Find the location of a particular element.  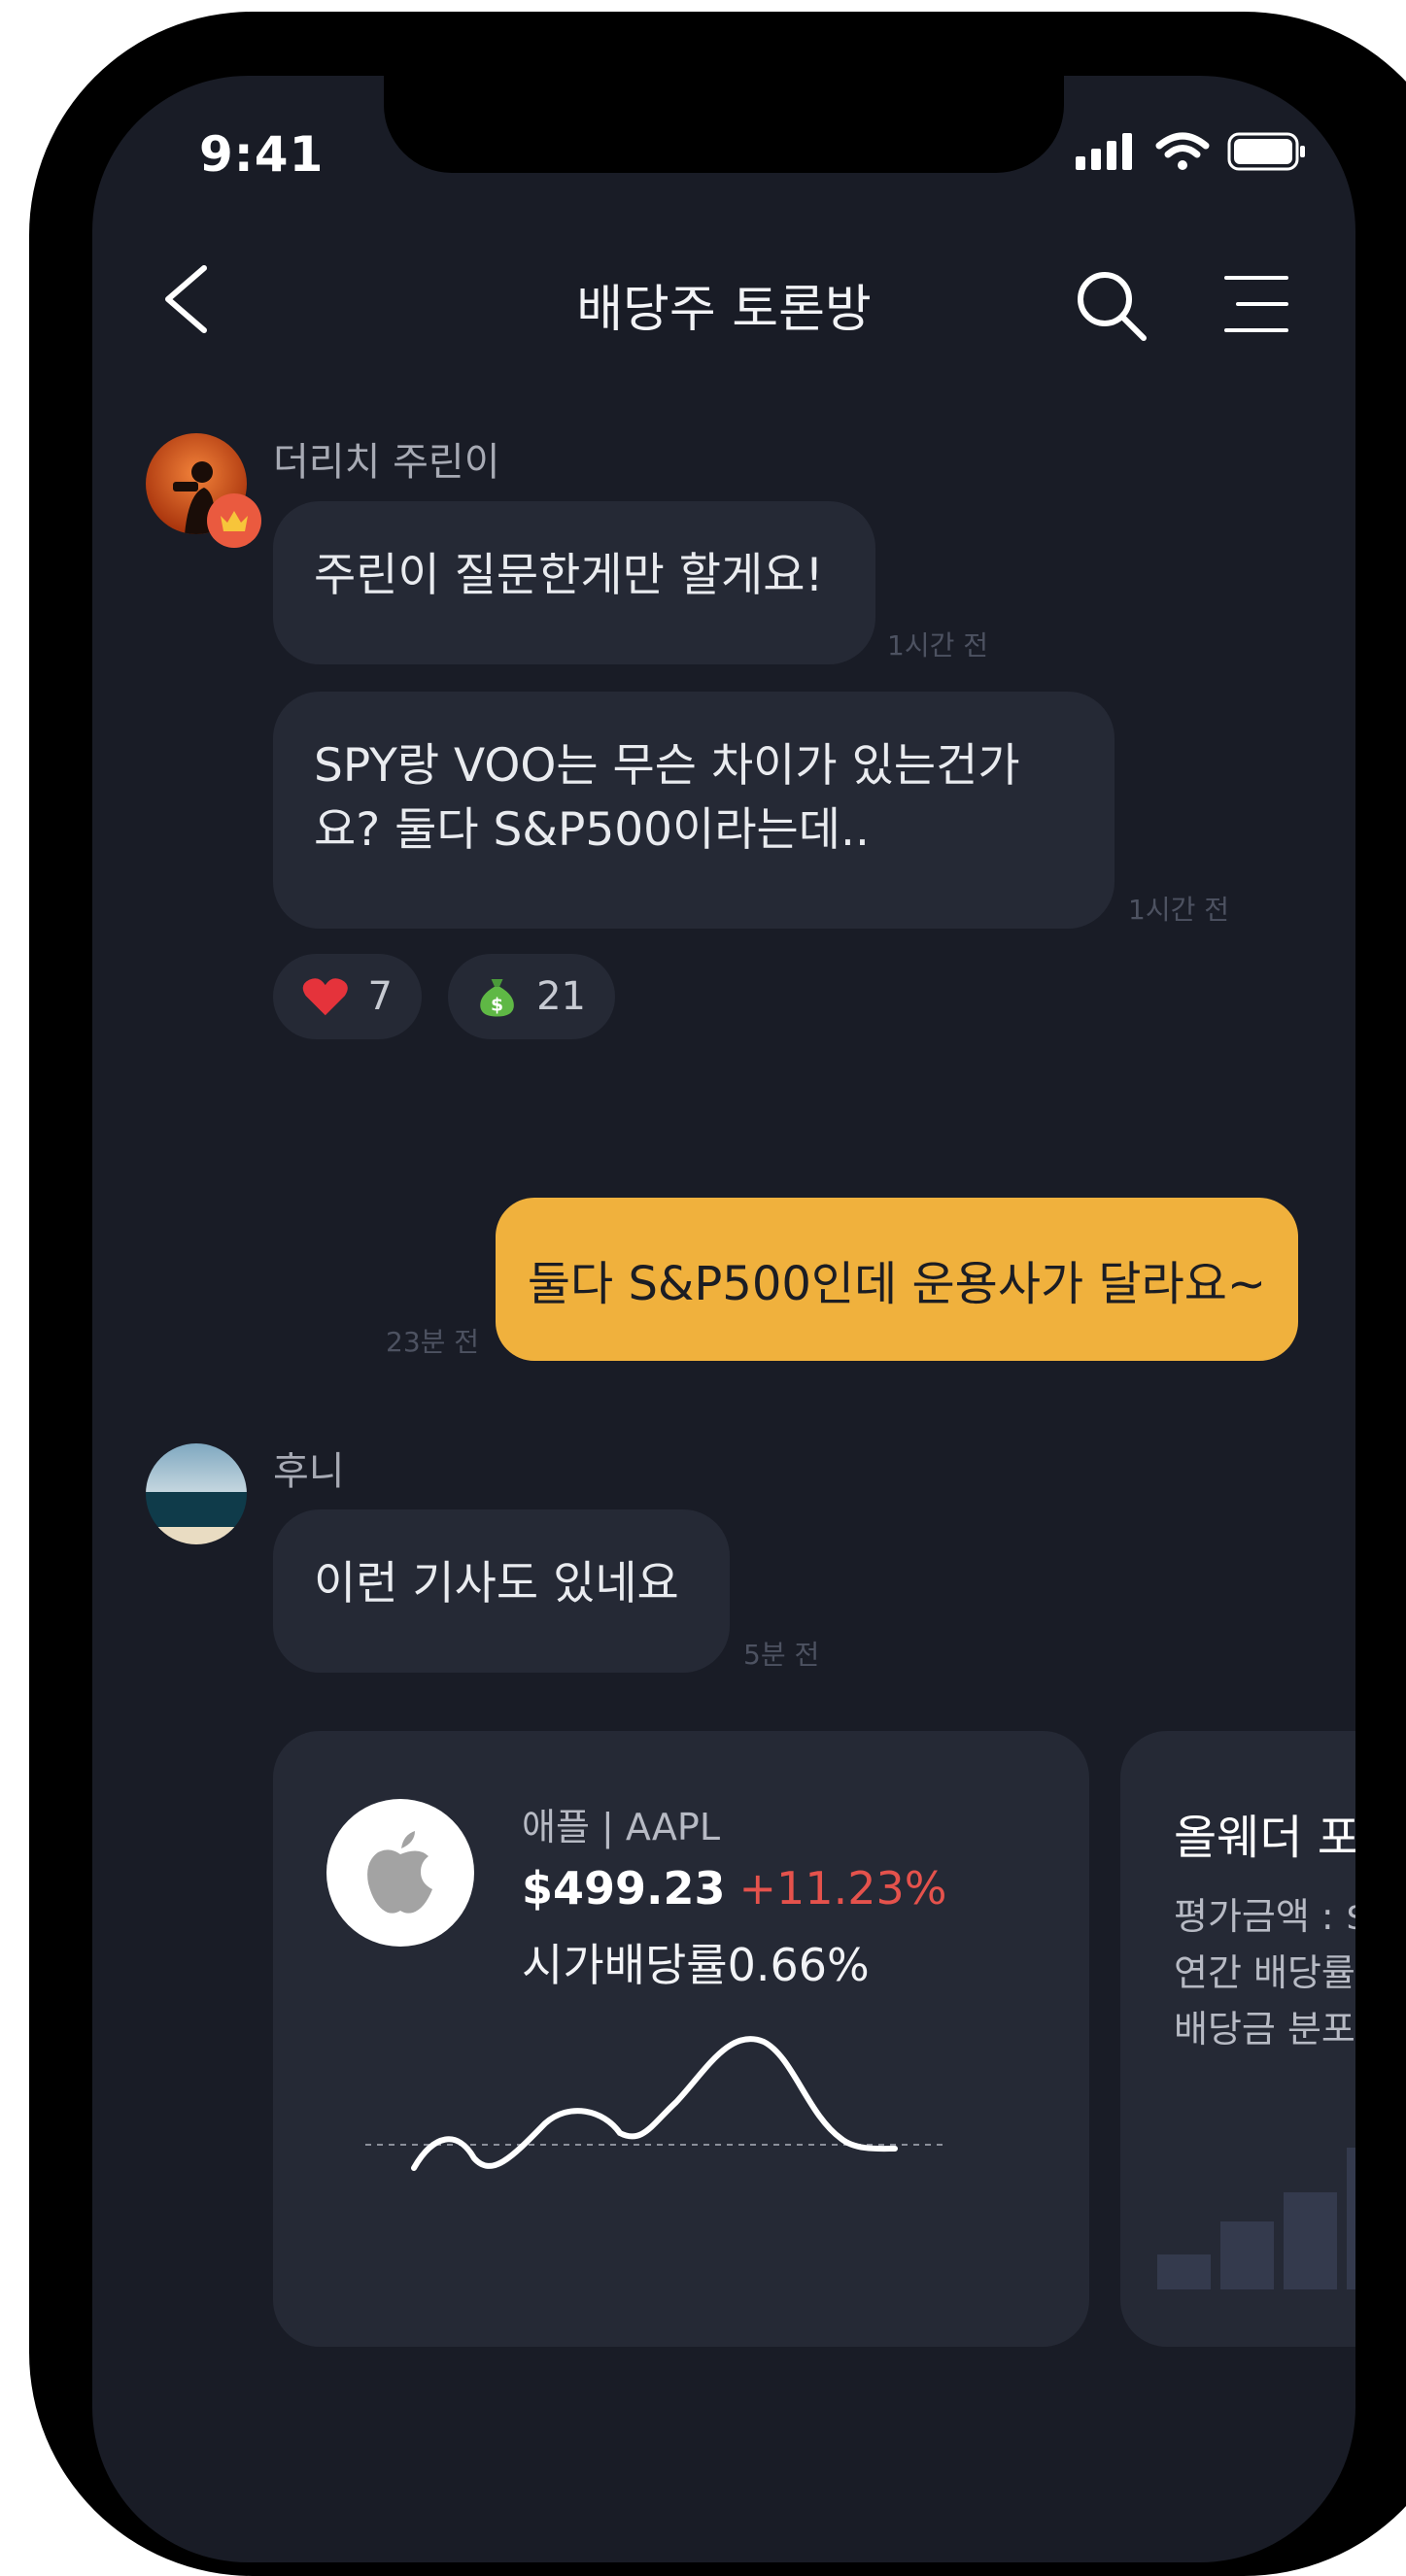

stock-card: 애플 | AAPL $499.23 +11.23% 시가배당률0.66% is located at coordinates (681, 2039).